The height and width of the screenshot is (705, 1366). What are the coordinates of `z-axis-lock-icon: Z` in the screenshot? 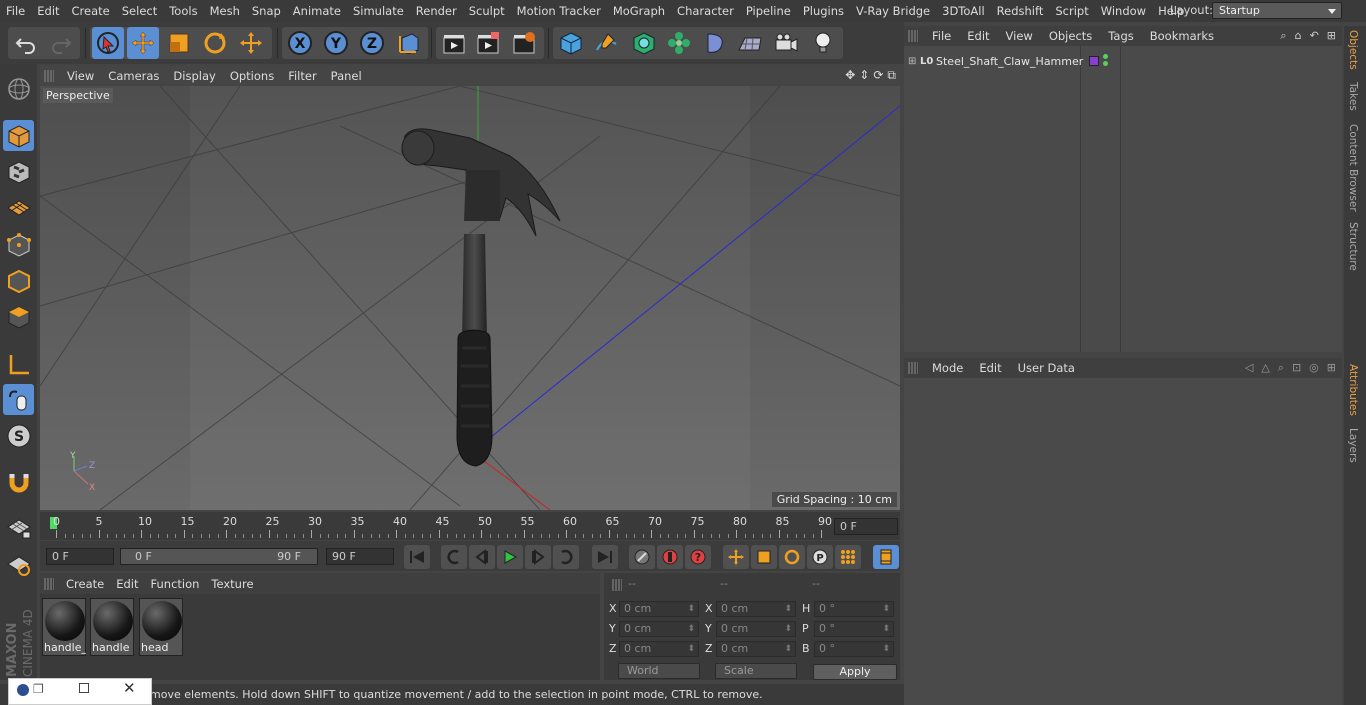 It's located at (372, 43).